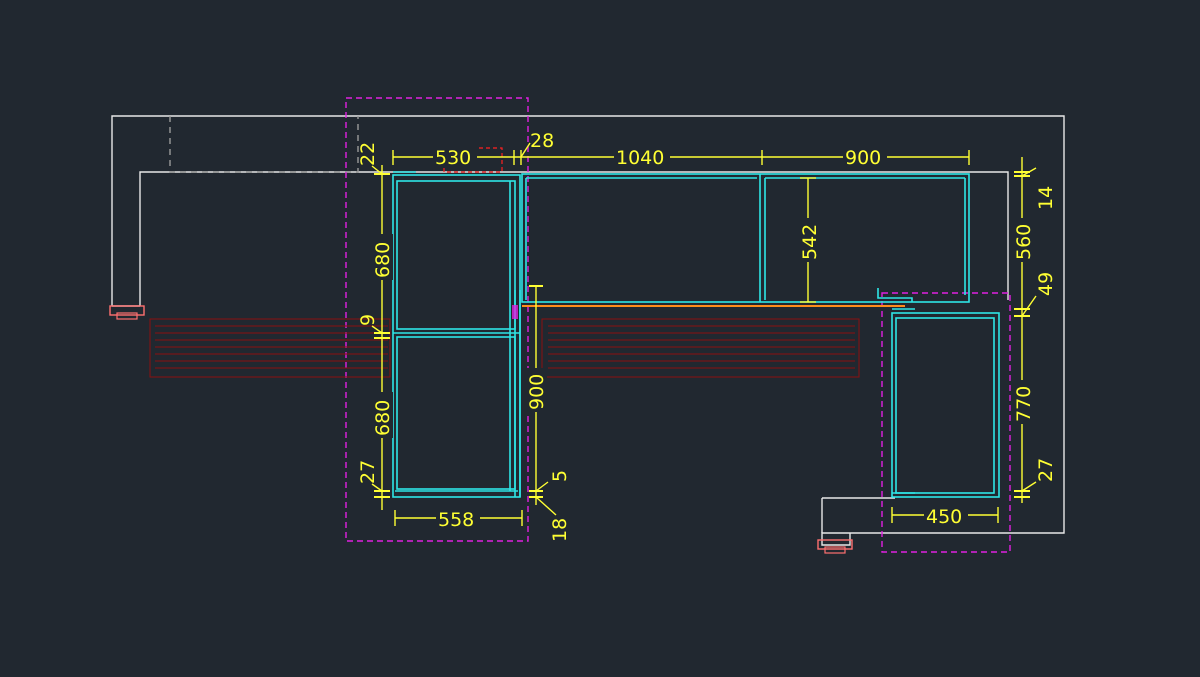 This screenshot has height=677, width=1200. Describe the element at coordinates (516, 393) in the screenshot. I see `panel-divider` at that location.